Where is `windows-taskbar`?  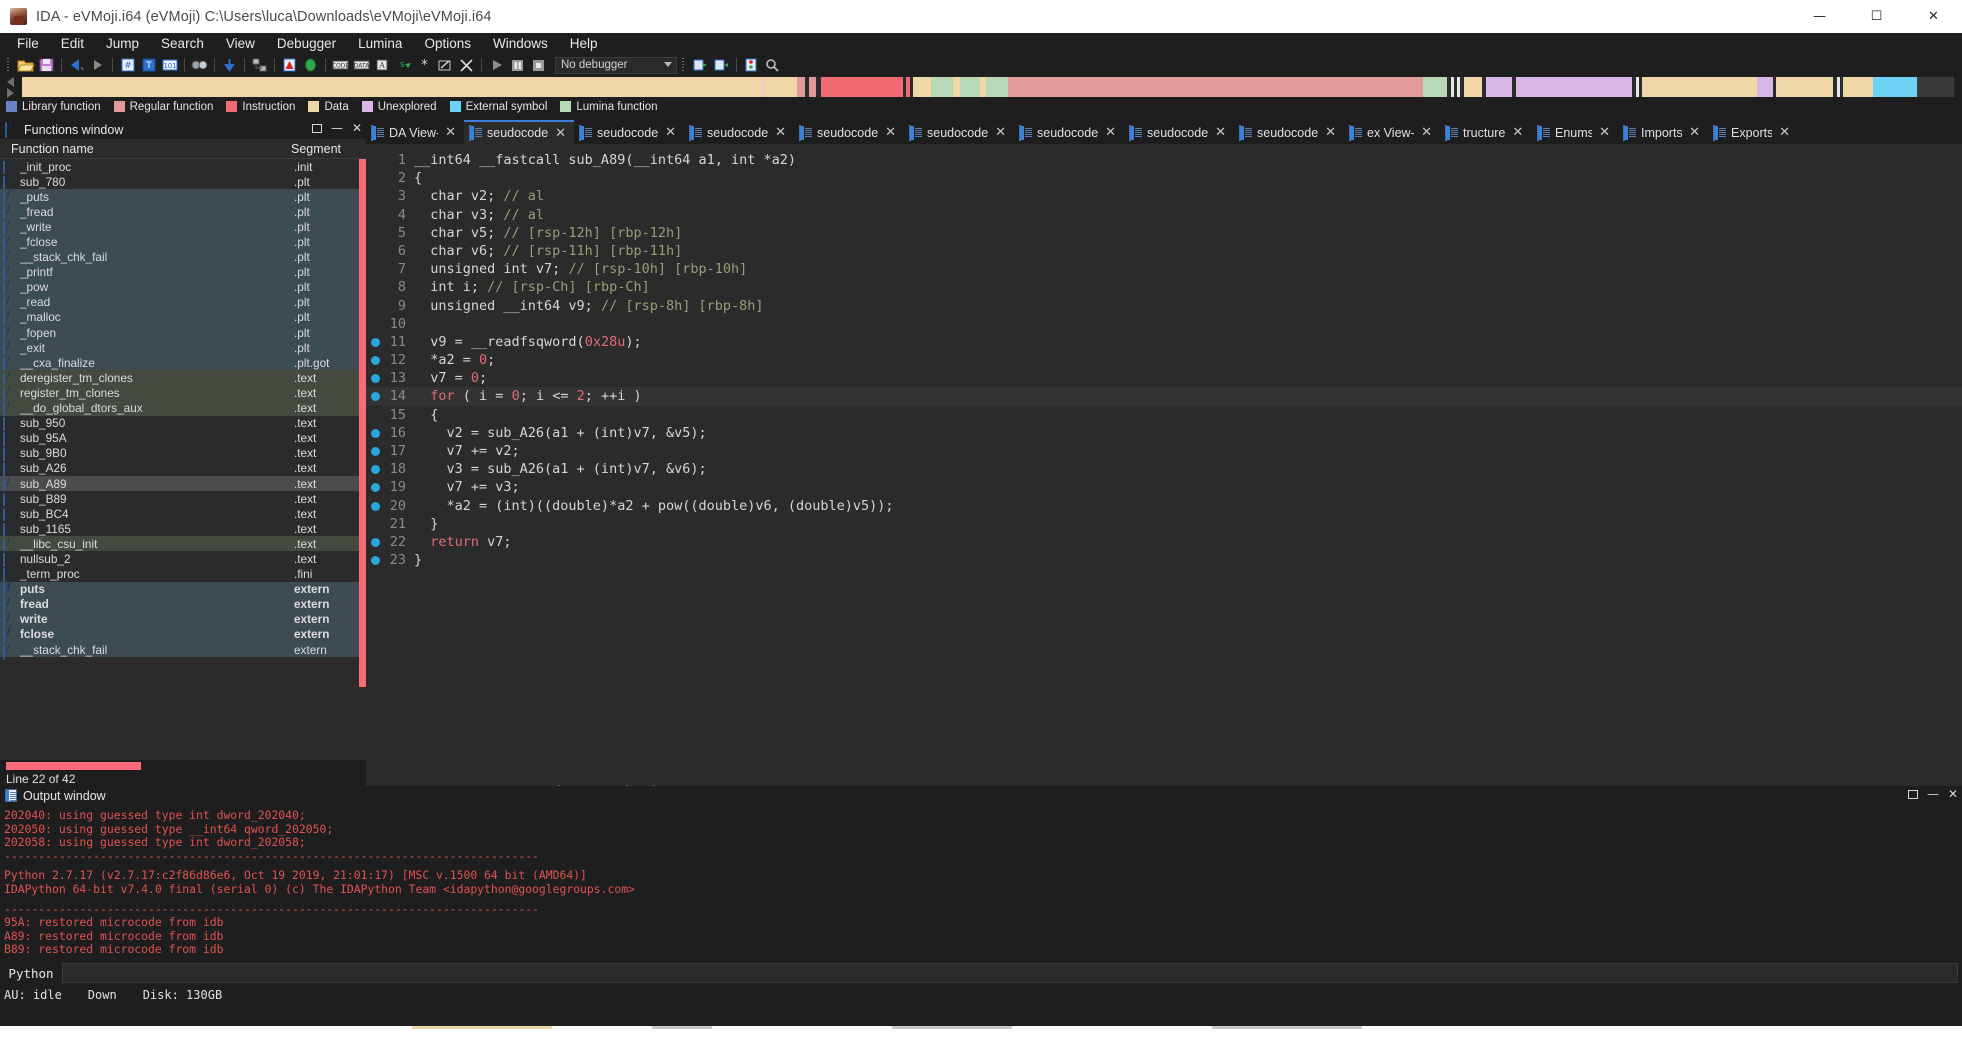
windows-taskbar is located at coordinates (981, 1032).